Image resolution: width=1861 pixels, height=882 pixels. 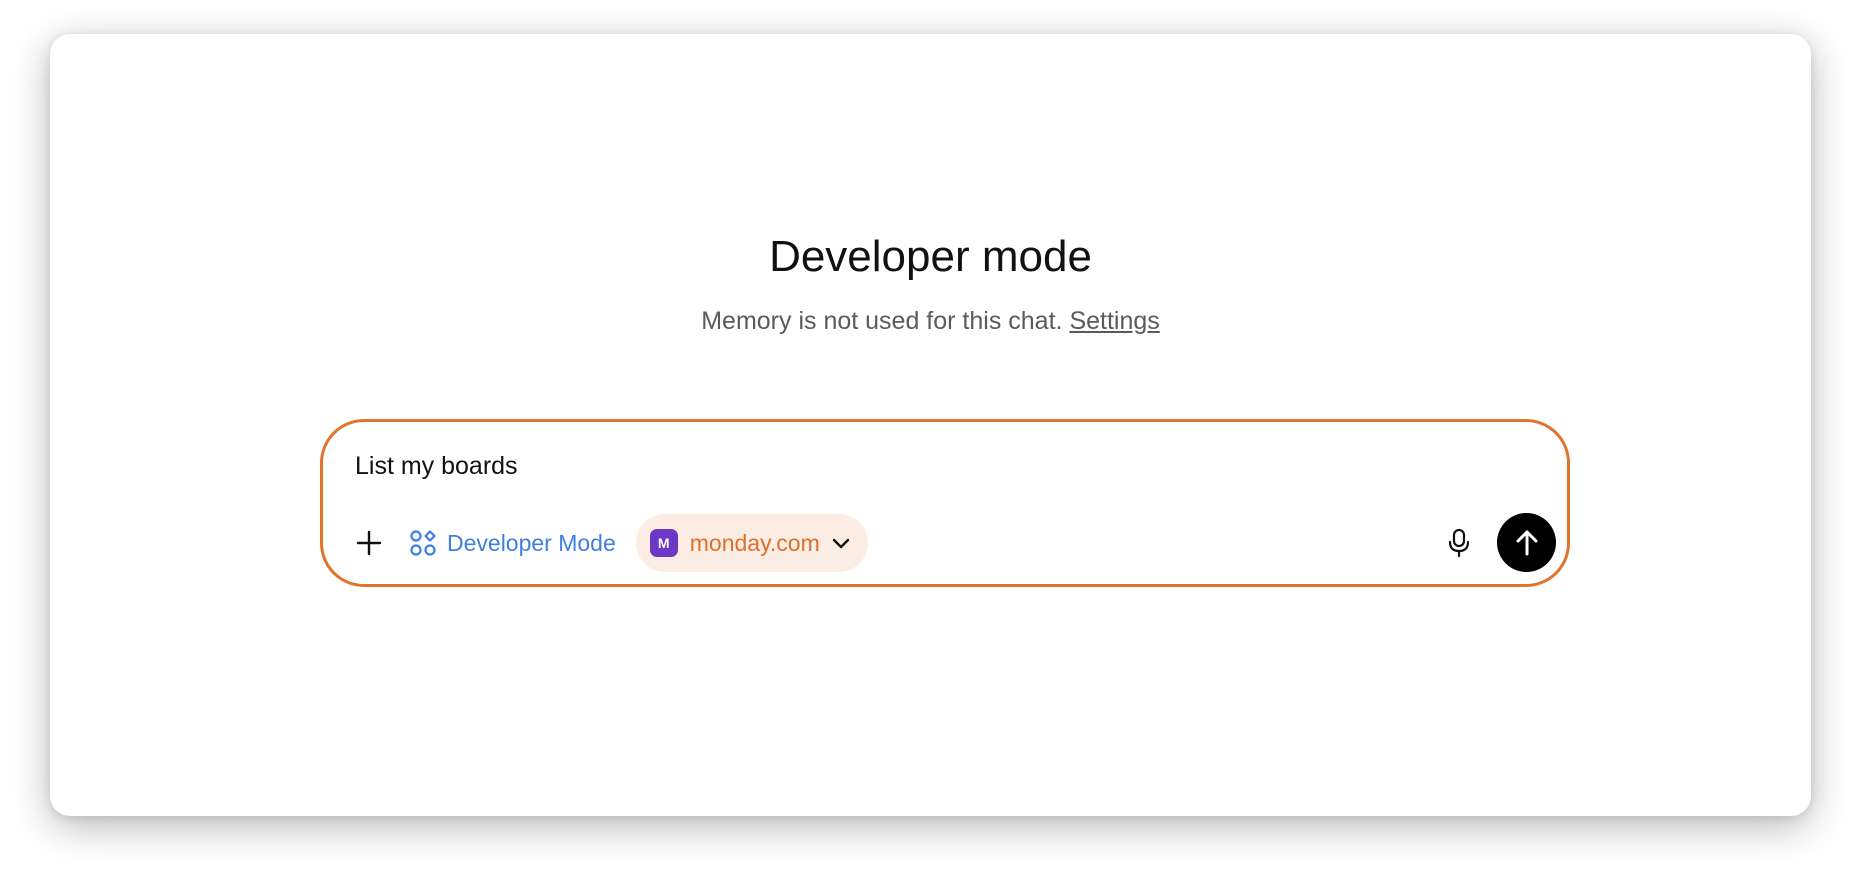 What do you see at coordinates (841, 543) in the screenshot?
I see `chevron-down-icon` at bounding box center [841, 543].